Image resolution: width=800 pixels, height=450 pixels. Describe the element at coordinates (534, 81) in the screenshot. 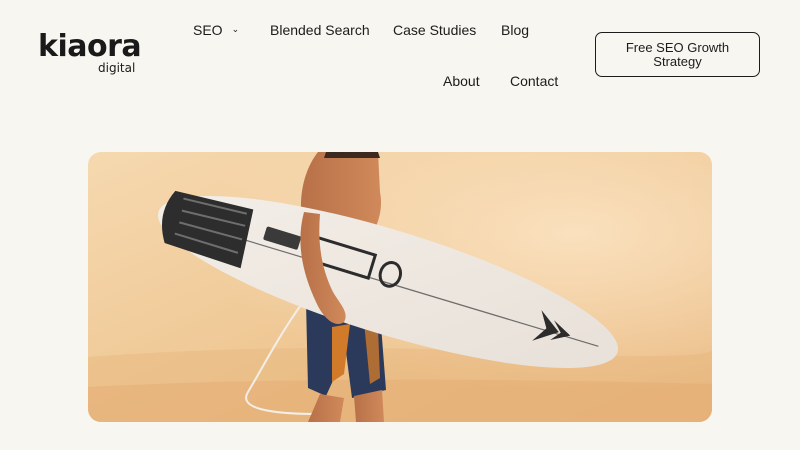

I see `nav-item-contact: Contact` at that location.